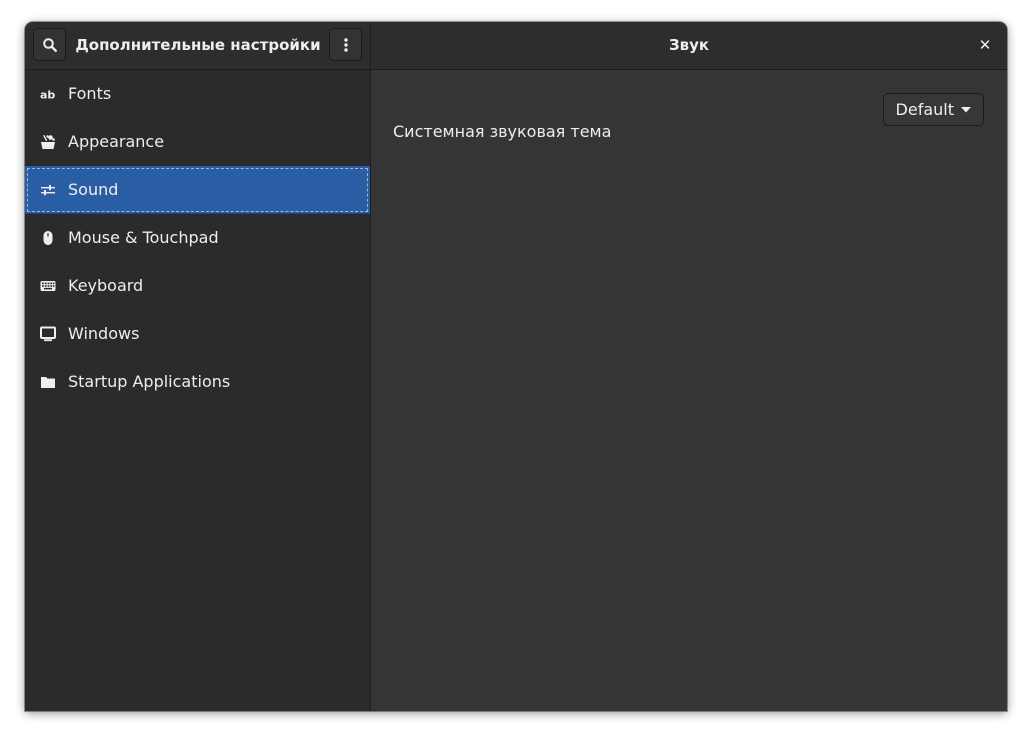  I want to click on sound-theme-label: Системная звуковая тема, so click(502, 131).